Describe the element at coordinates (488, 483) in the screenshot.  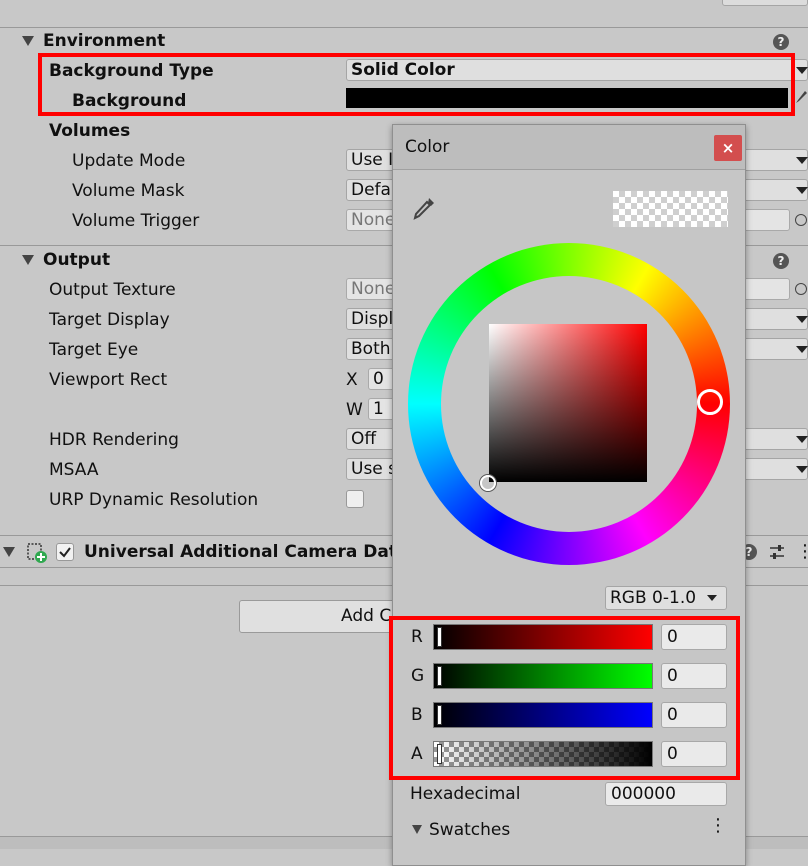
I see `sv-handle` at that location.